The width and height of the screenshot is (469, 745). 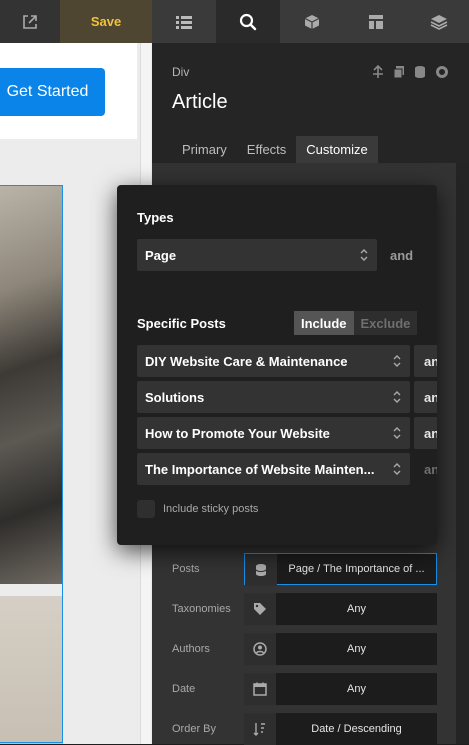 I want to click on layers-button, so click(x=438, y=21).